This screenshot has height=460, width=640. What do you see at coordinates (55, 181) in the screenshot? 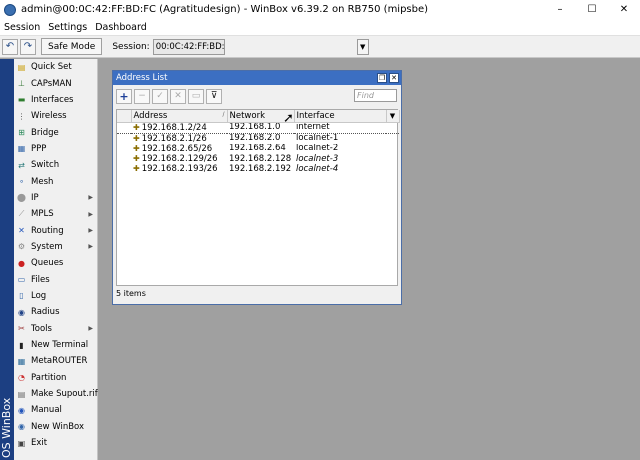
I see `sidebar-item-mesh: ∘ Mesh` at bounding box center [55, 181].